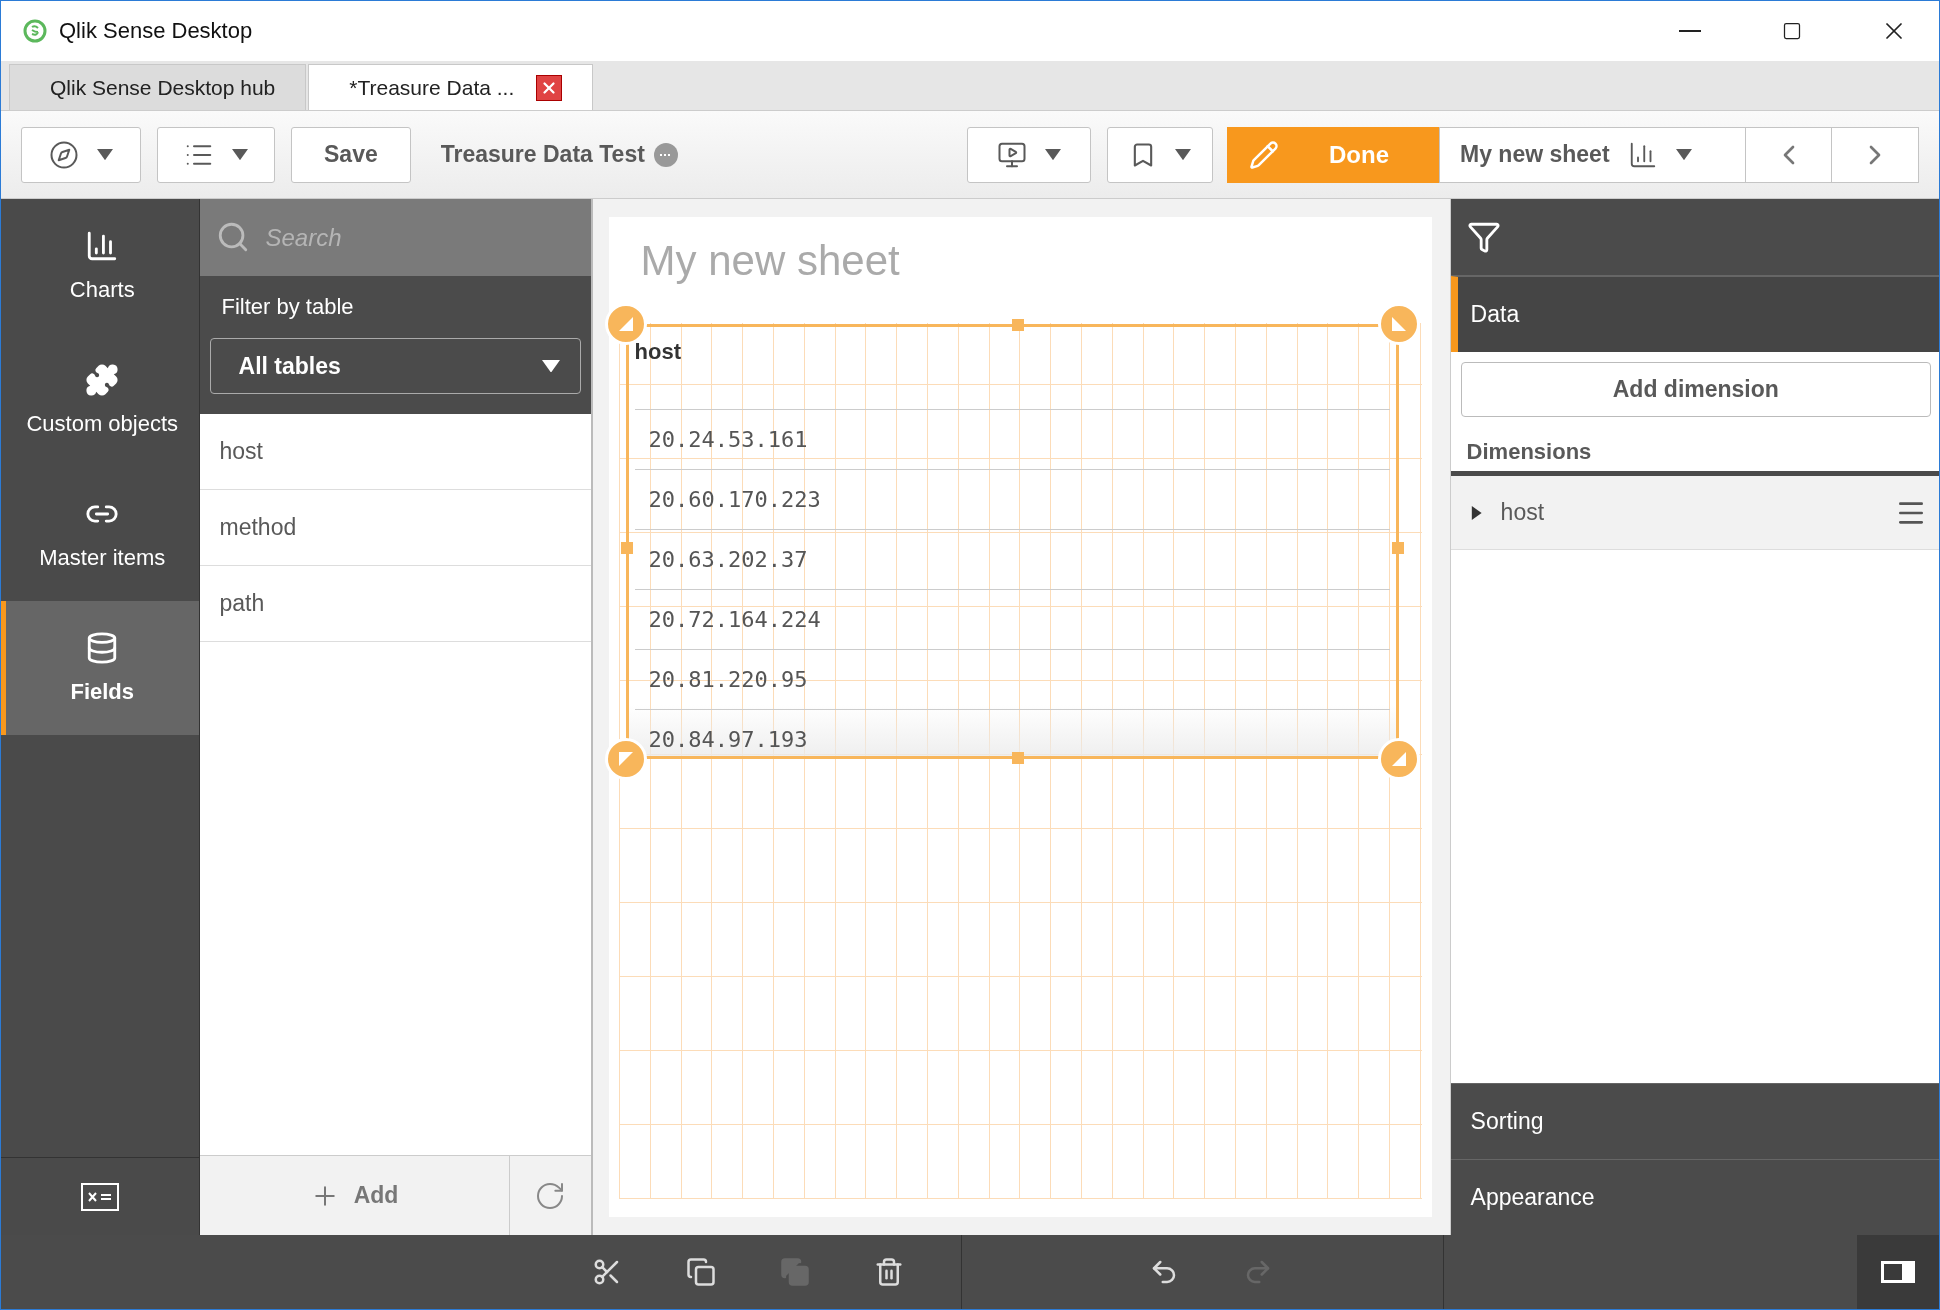 This screenshot has width=1940, height=1310. I want to click on panel-toggle-button, so click(1898, 1272).